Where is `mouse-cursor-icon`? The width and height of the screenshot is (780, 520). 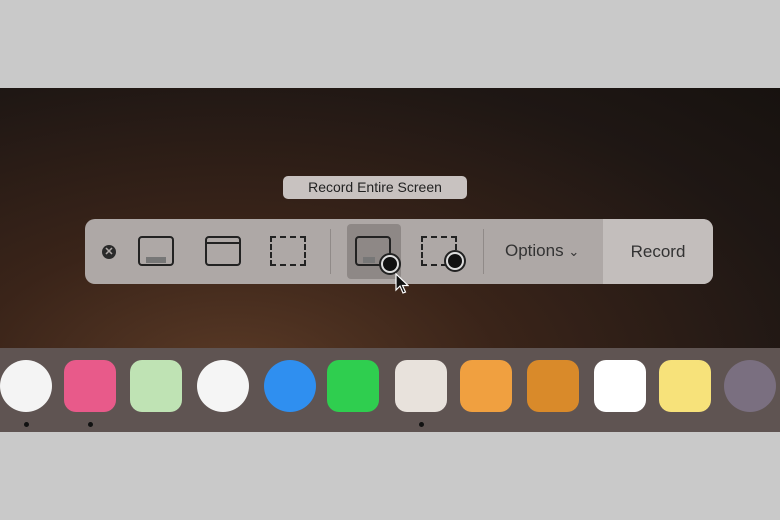 mouse-cursor-icon is located at coordinates (402, 283).